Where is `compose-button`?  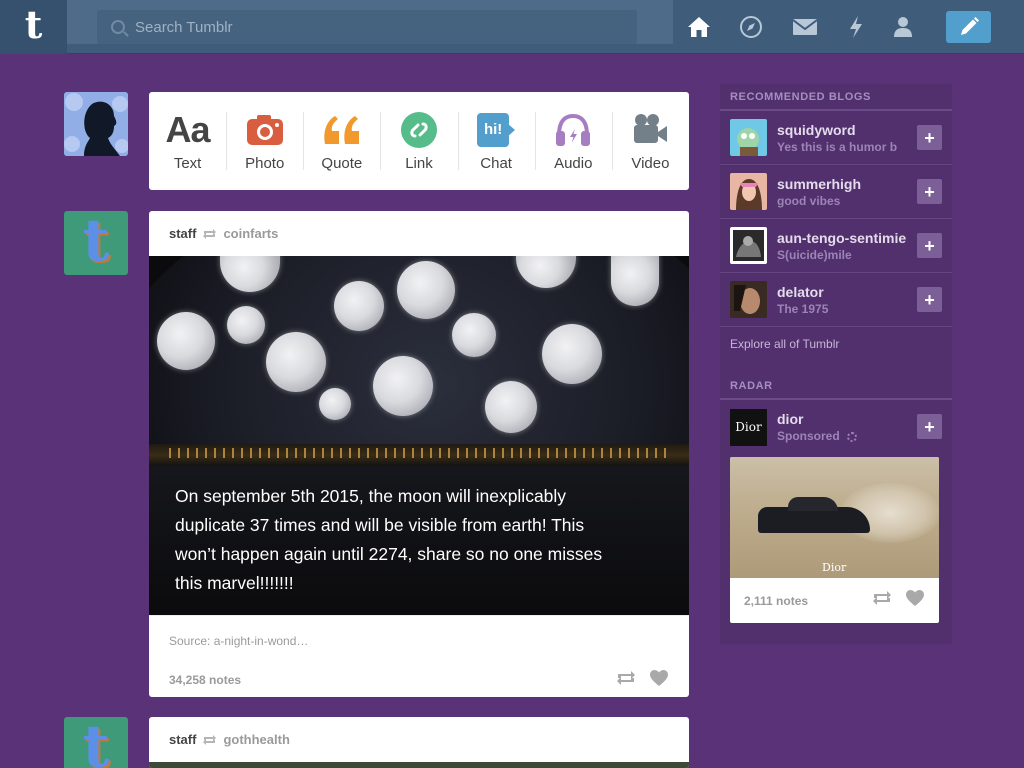 compose-button is located at coordinates (968, 27).